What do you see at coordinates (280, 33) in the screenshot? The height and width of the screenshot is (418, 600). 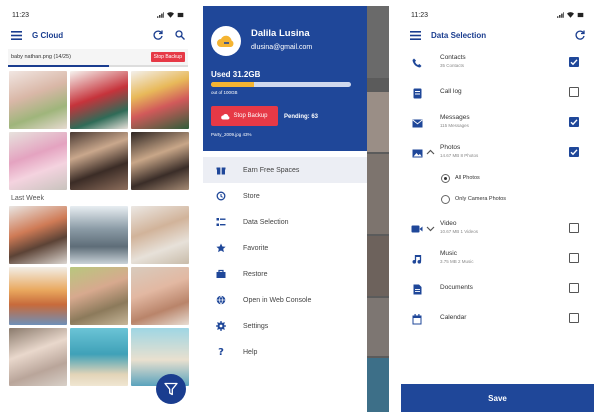 I see `user-name: Dalila Lusina` at bounding box center [280, 33].